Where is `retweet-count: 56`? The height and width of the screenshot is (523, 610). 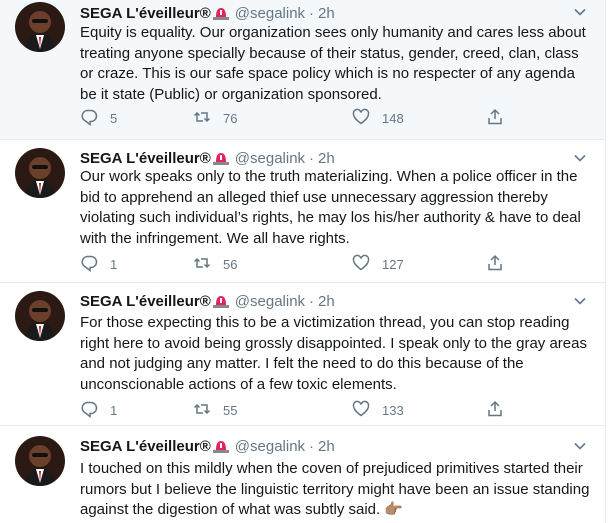
retweet-count: 56 is located at coordinates (230, 264).